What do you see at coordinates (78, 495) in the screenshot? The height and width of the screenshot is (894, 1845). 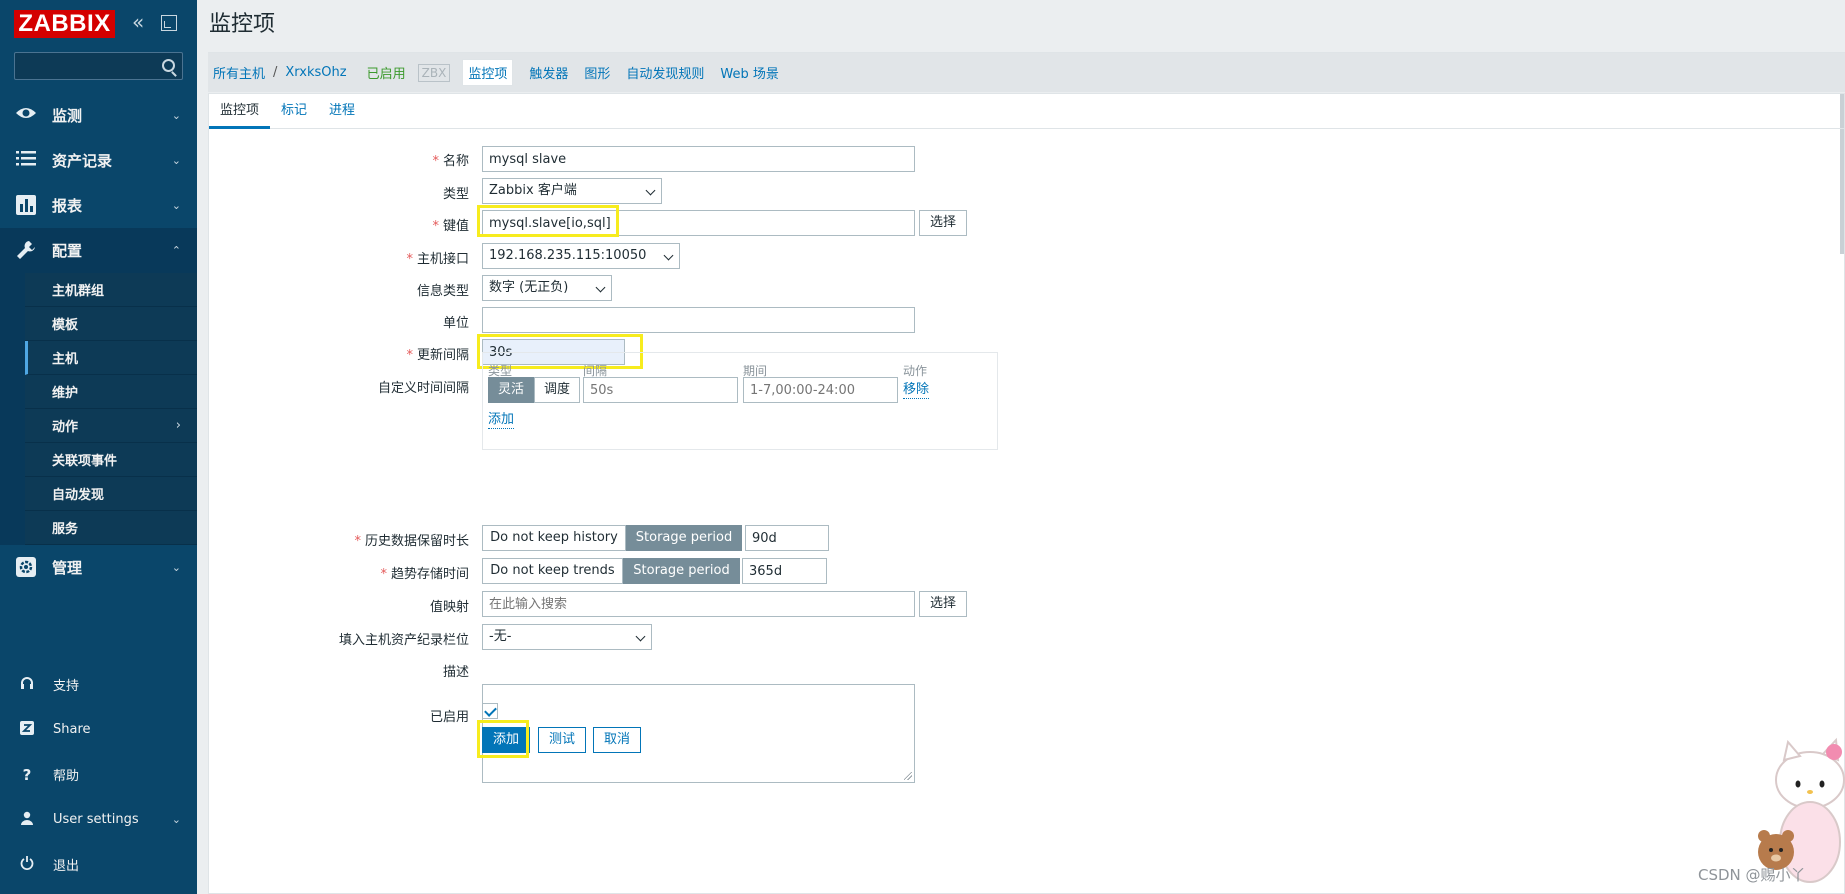 I see `submenu-label: 自动发现` at bounding box center [78, 495].